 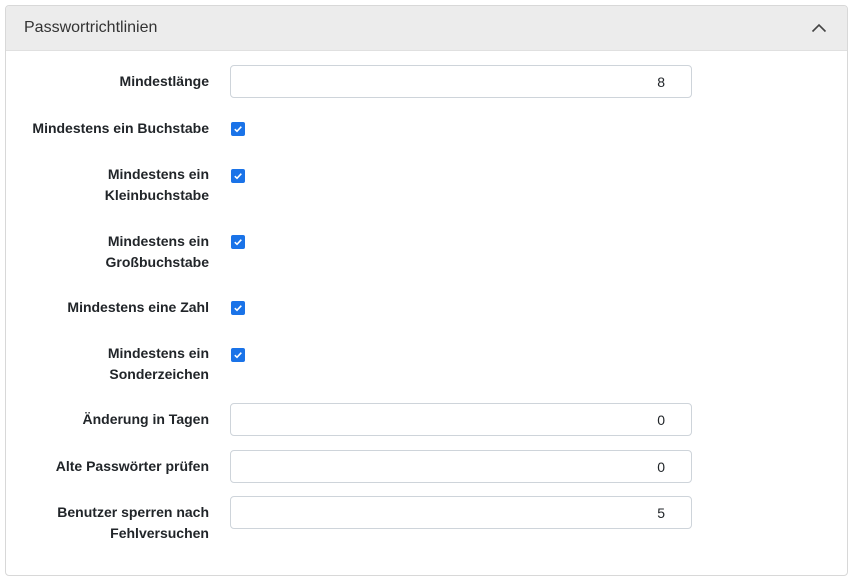 What do you see at coordinates (114, 251) in the screenshot?
I see `min-upper-label: Mindestens ein Großbuchstabe` at bounding box center [114, 251].